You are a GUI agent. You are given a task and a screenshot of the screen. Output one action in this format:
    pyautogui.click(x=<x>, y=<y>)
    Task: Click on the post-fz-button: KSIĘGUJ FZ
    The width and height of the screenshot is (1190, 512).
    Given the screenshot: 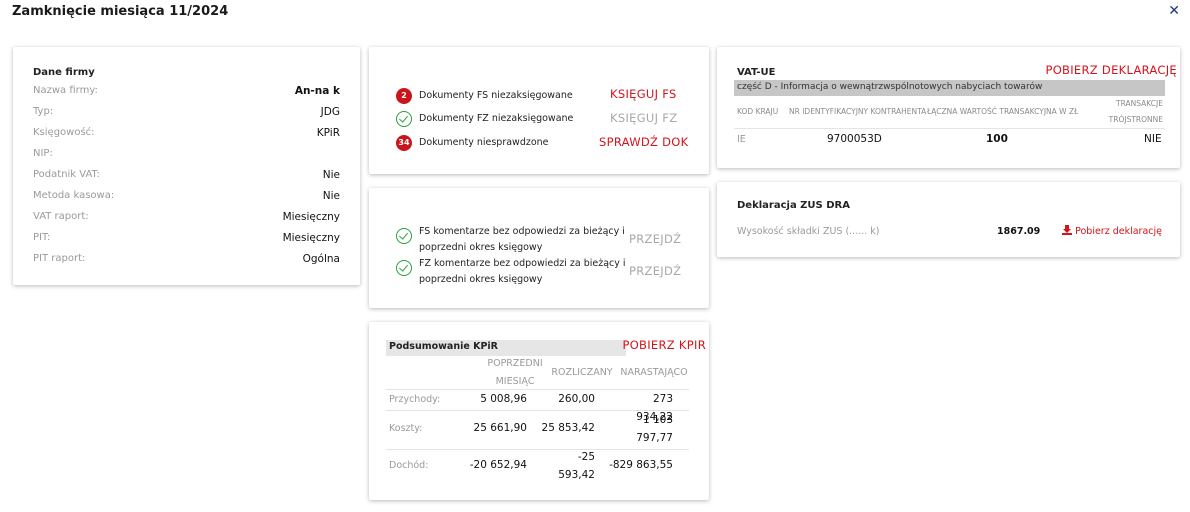 What is the action you would take?
    pyautogui.click(x=643, y=118)
    